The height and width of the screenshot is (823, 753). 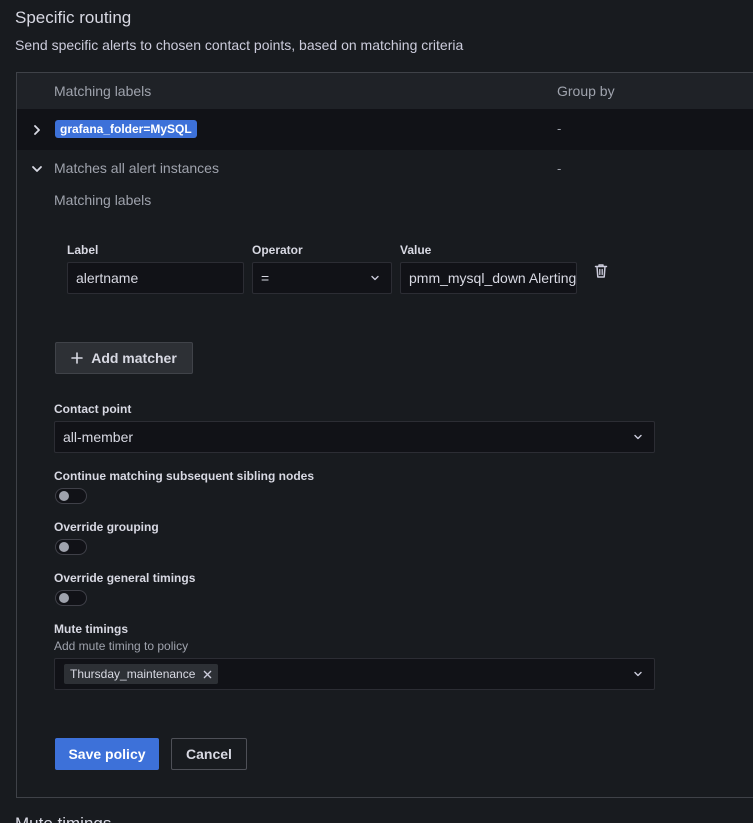 I want to click on mute-timings-label: Mute timings, so click(x=91, y=629).